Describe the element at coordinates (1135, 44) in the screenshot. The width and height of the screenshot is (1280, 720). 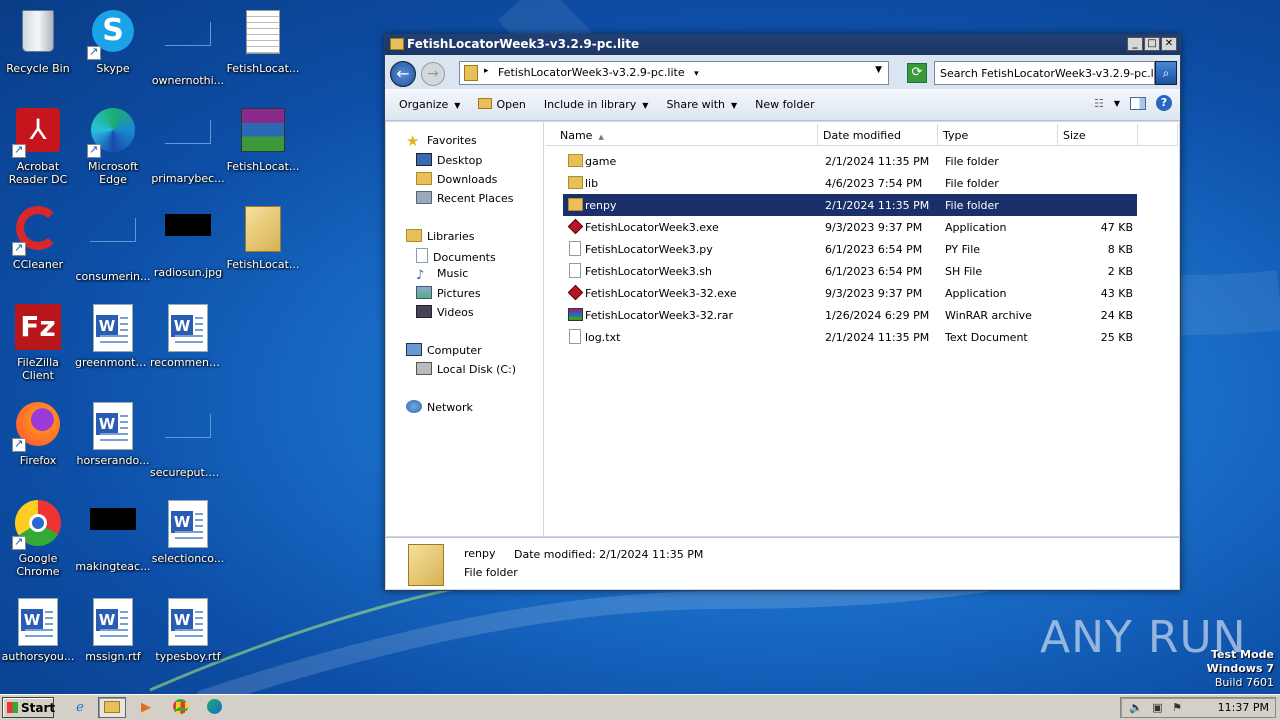
I see `minimize-button: _` at that location.